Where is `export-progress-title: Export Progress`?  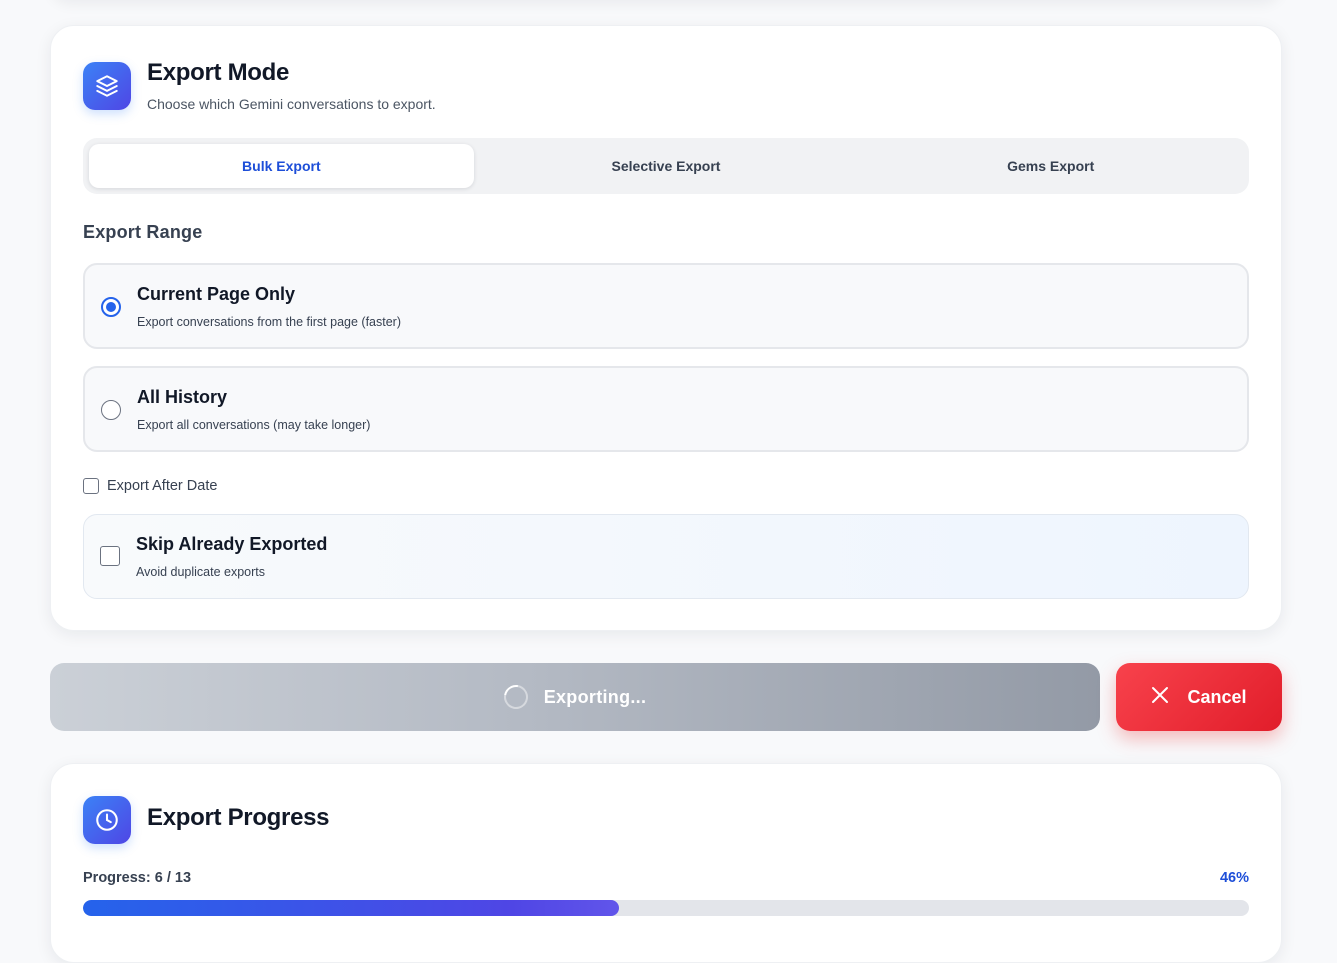
export-progress-title: Export Progress is located at coordinates (238, 817).